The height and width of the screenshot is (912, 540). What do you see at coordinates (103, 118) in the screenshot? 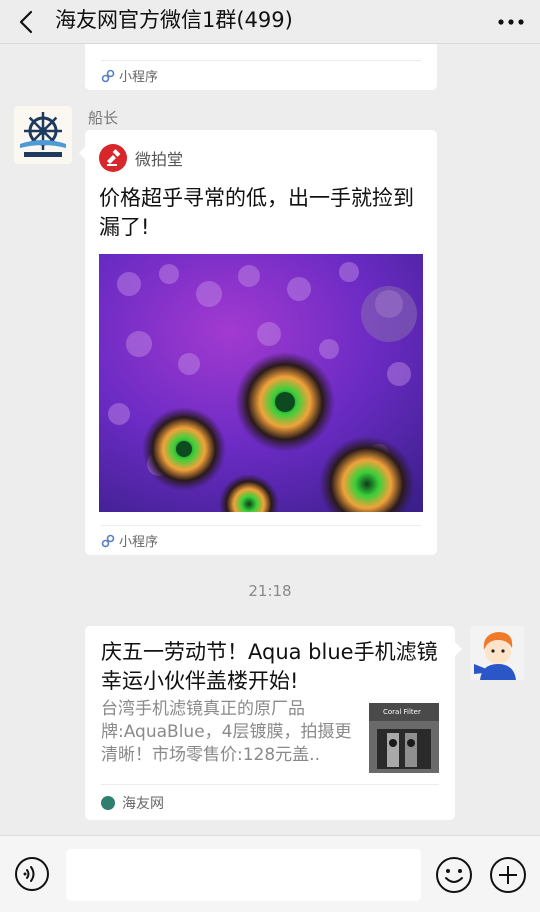
I see `sender-name: 船长` at bounding box center [103, 118].